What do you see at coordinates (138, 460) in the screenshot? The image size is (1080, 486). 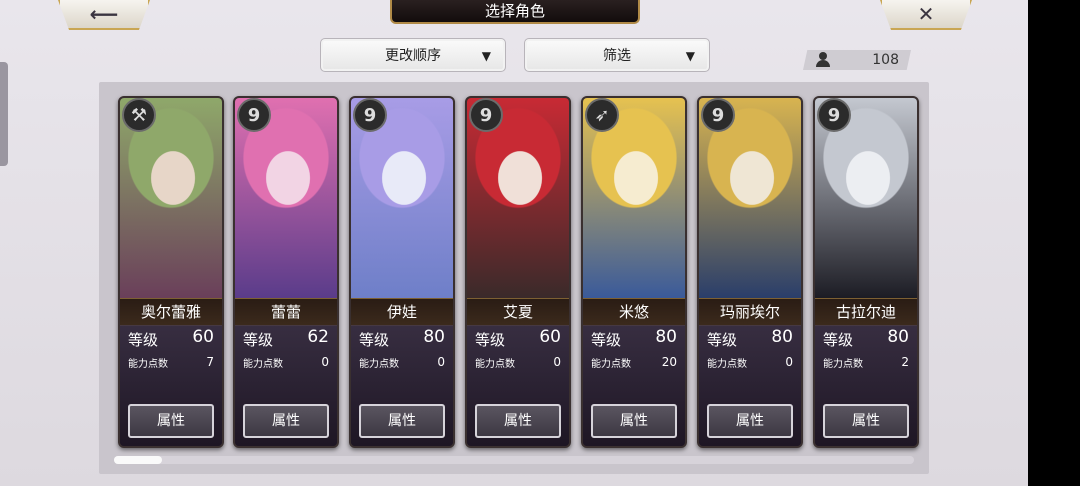 I see `scroll-thumb` at bounding box center [138, 460].